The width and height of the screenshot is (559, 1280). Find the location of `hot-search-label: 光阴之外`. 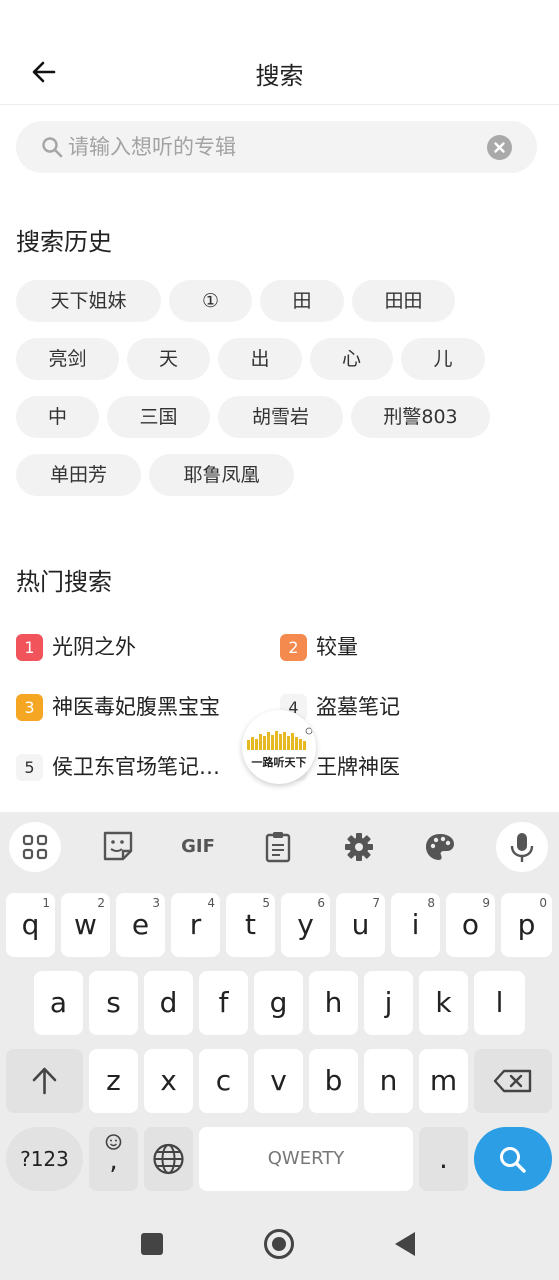

hot-search-label: 光阴之外 is located at coordinates (94, 647).